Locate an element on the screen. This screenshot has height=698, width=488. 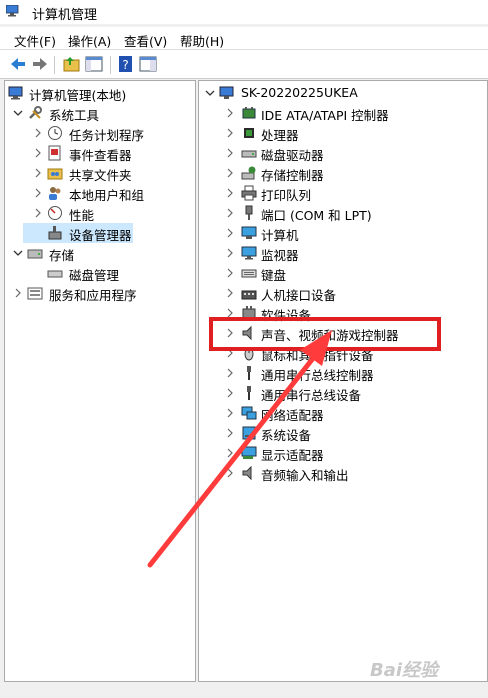
tree-item-root: 计算机管理(本地) is located at coordinates (100, 93).